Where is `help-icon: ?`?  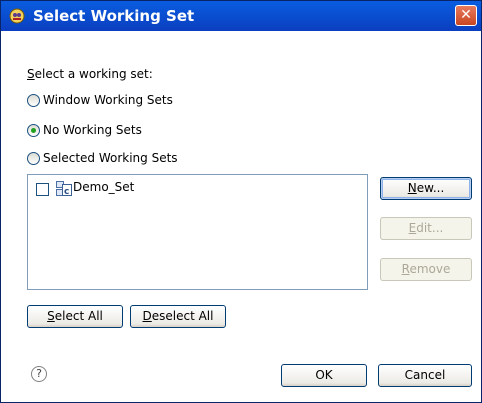 help-icon: ? is located at coordinates (39, 374).